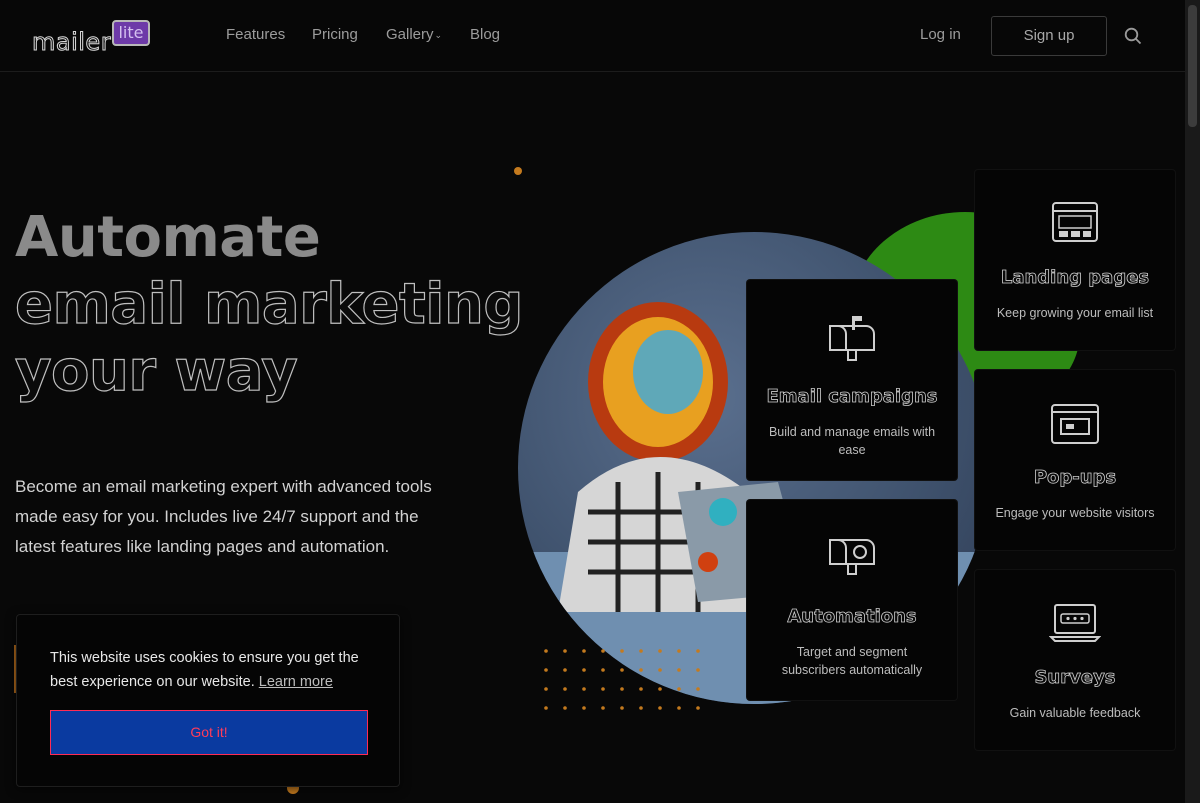  I want to click on signup-button: Sign up, so click(1049, 36).